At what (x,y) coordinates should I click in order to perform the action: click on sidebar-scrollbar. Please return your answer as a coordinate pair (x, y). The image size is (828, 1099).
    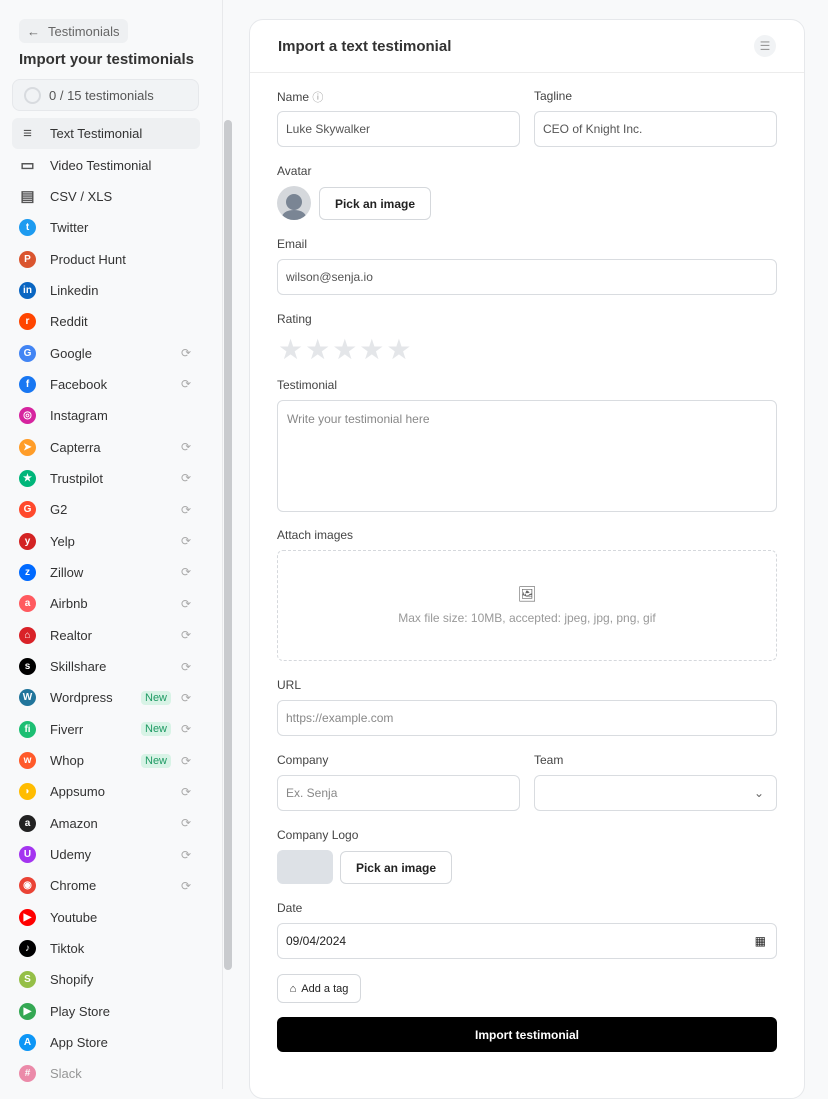
    Looking at the image, I should click on (228, 545).